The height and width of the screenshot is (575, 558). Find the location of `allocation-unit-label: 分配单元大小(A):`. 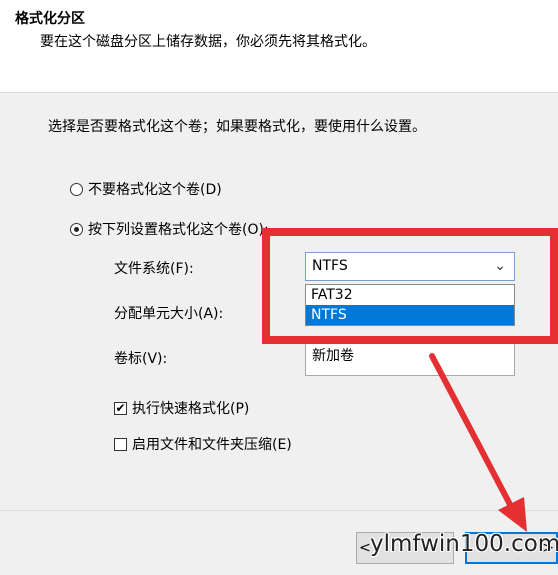

allocation-unit-label: 分配单元大小(A): is located at coordinates (169, 314).